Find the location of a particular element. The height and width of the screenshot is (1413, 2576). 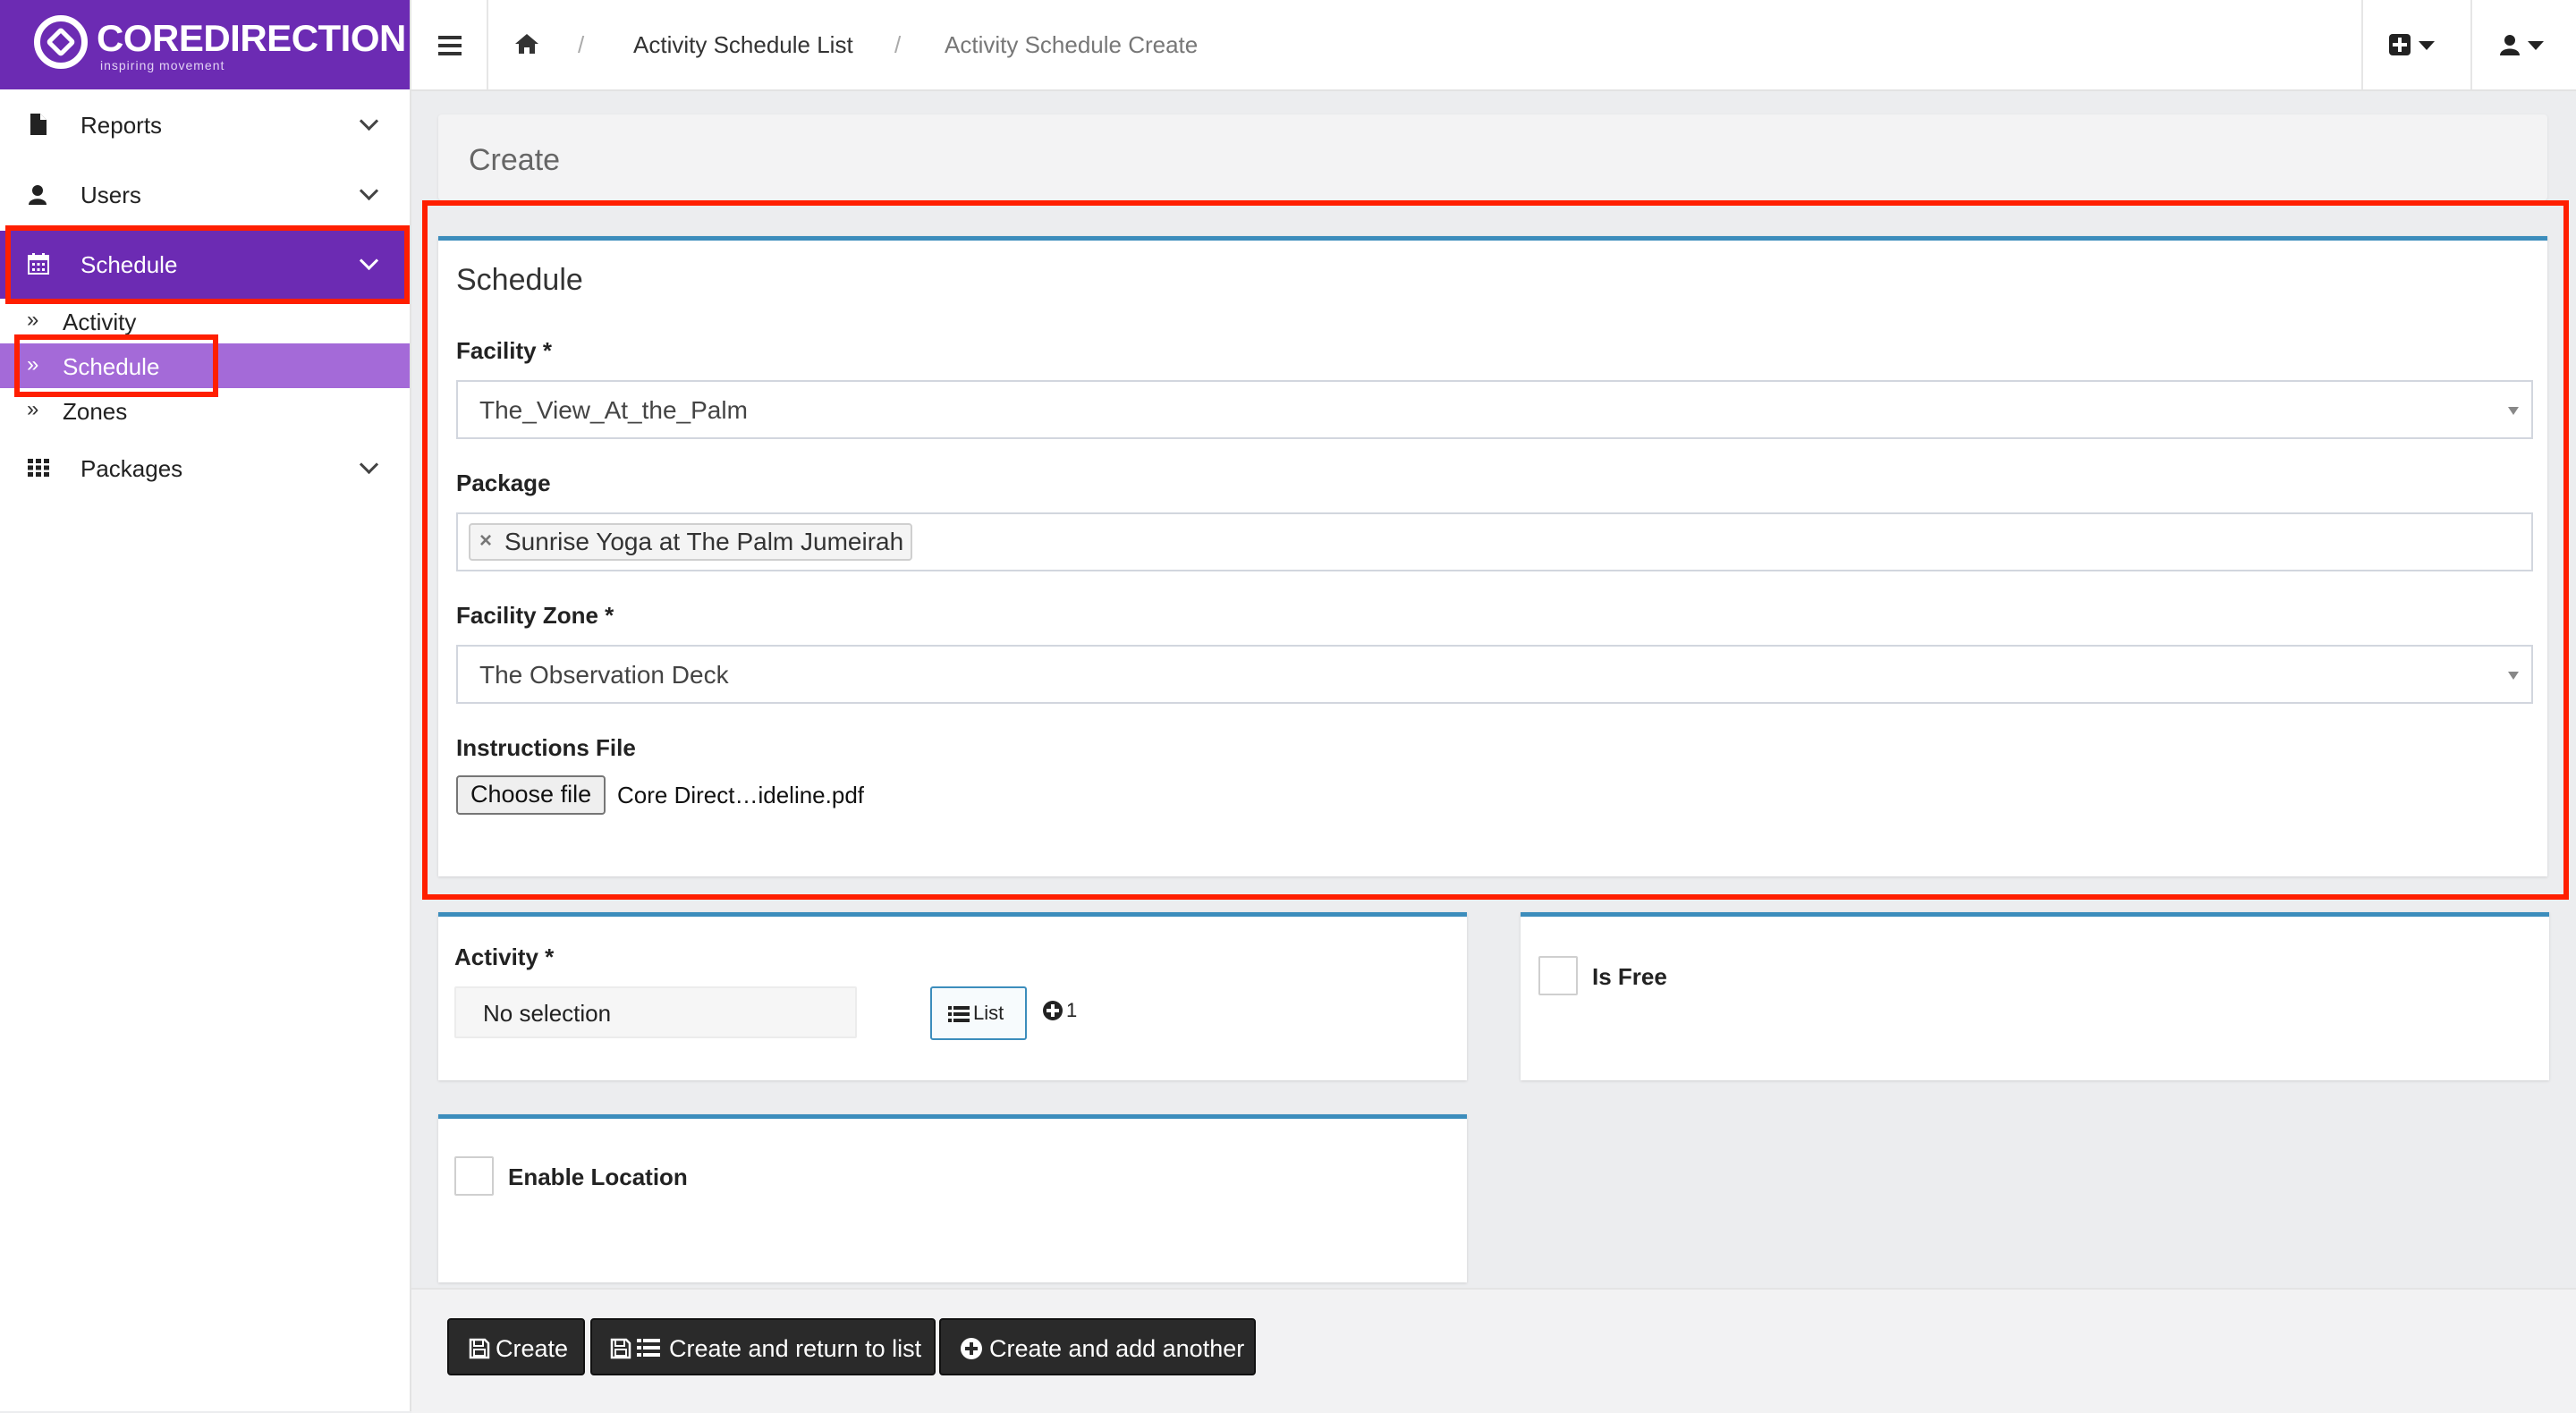

list-button-label: List is located at coordinates (988, 1013).